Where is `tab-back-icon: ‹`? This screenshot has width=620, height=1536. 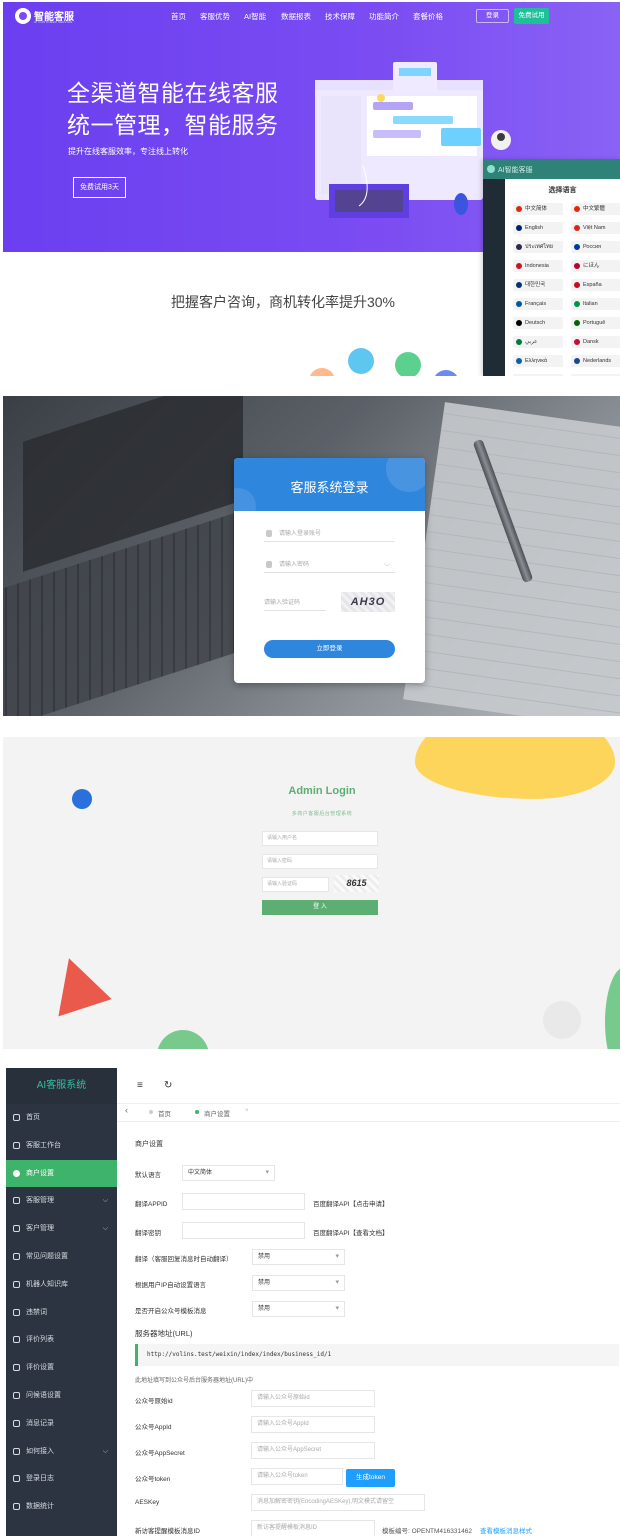 tab-back-icon: ‹ is located at coordinates (126, 1110).